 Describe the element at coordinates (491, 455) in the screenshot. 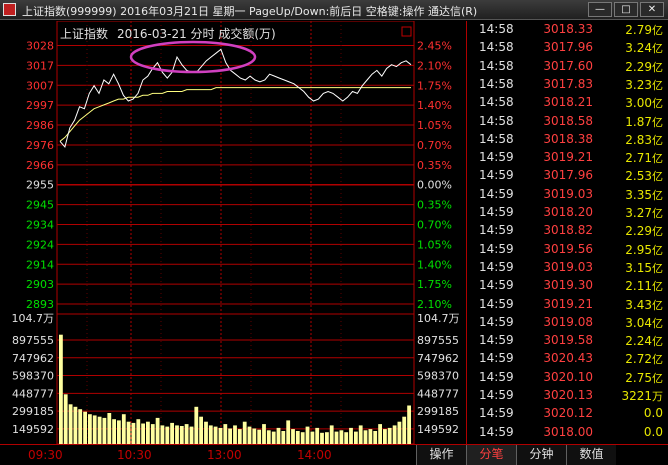

I see `tab-ticks: 分笔` at that location.